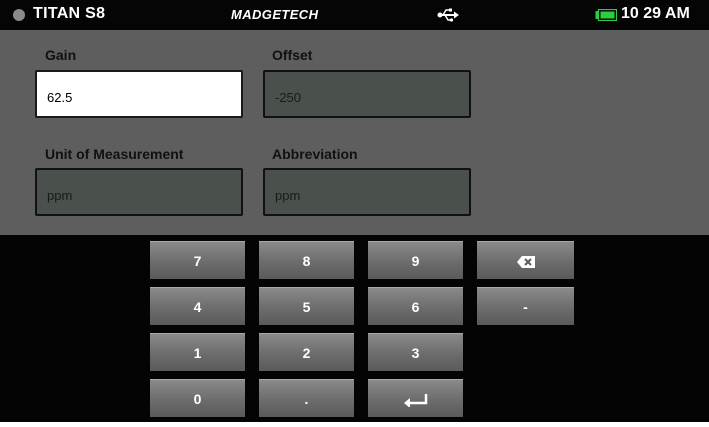 The width and height of the screenshot is (709, 427). I want to click on key-2: 2, so click(306, 352).